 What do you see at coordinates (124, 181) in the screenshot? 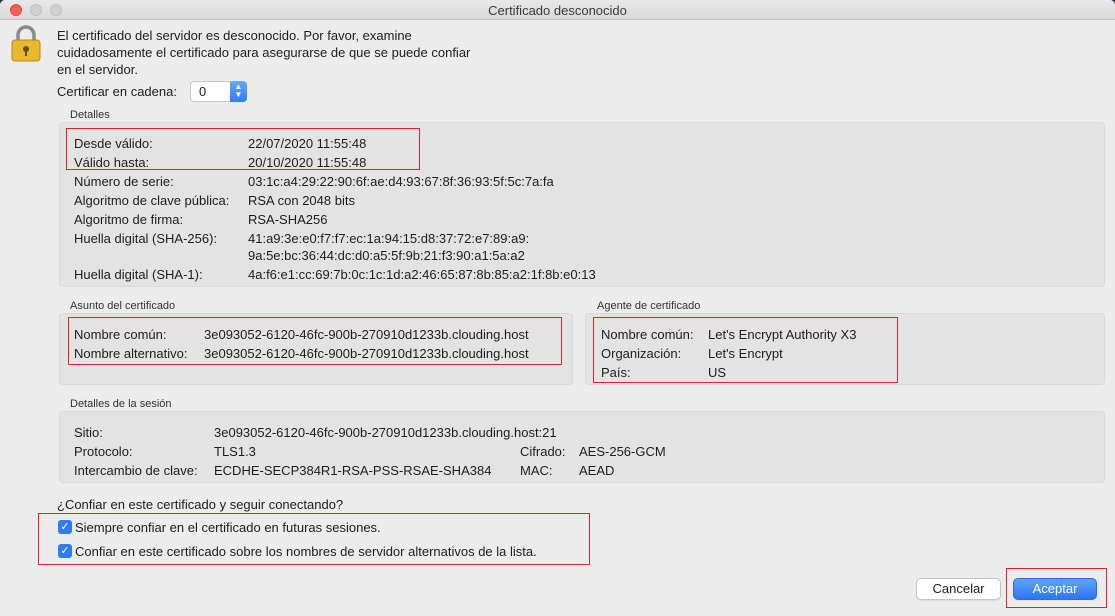
I see `serial-label: Número de serie:` at bounding box center [124, 181].